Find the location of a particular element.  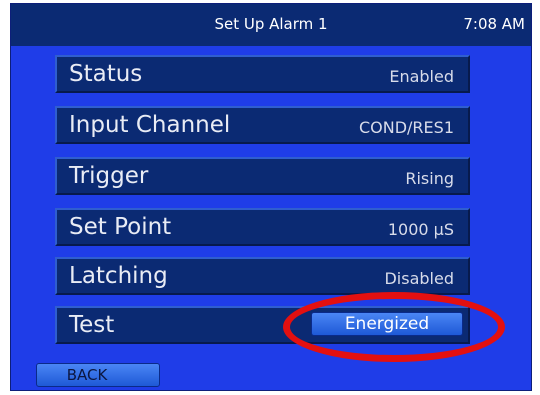

setting-row-set-point: Set Point 1000 µS is located at coordinates (262, 227).